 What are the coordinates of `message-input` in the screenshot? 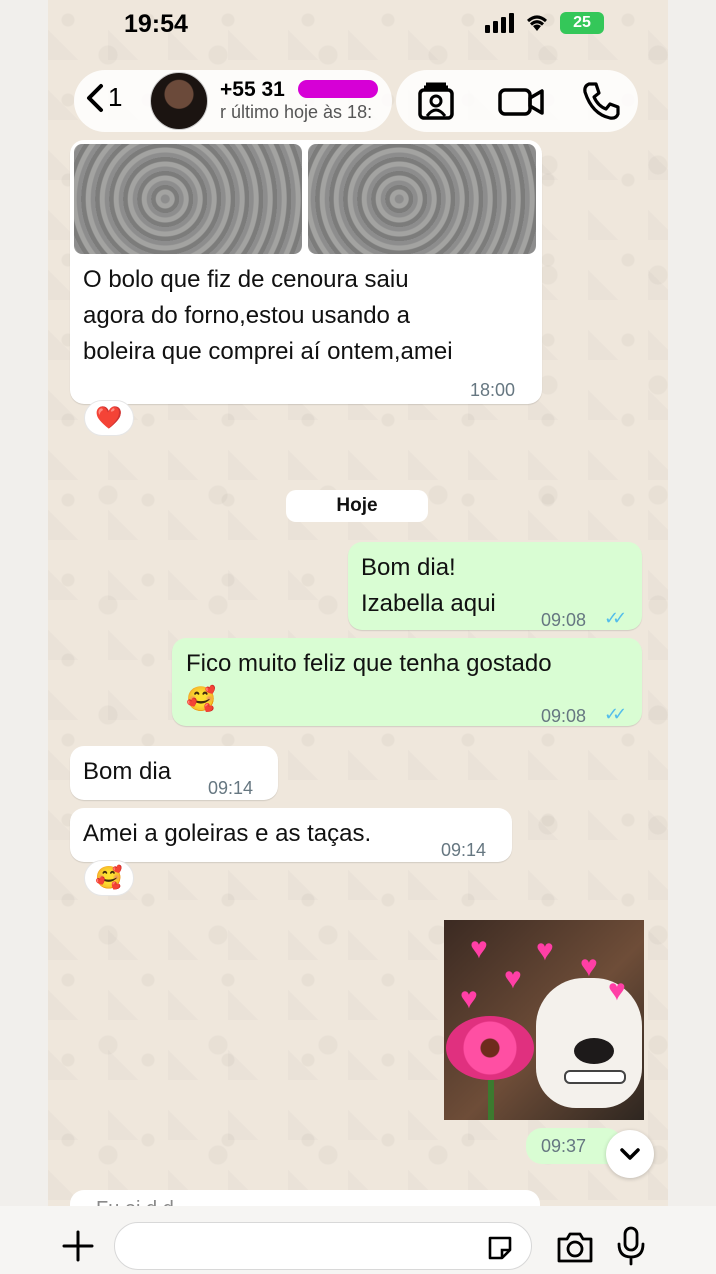 It's located at (323, 1246).